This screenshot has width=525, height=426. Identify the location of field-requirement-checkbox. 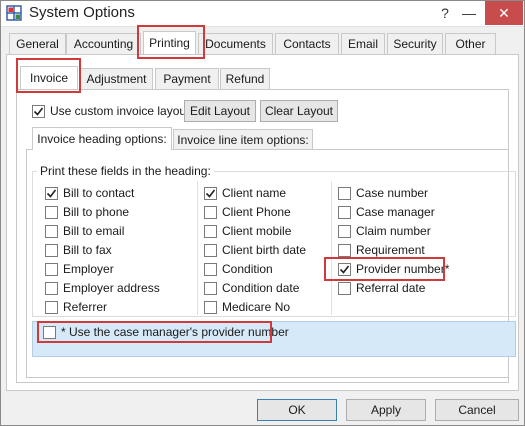
(344, 250).